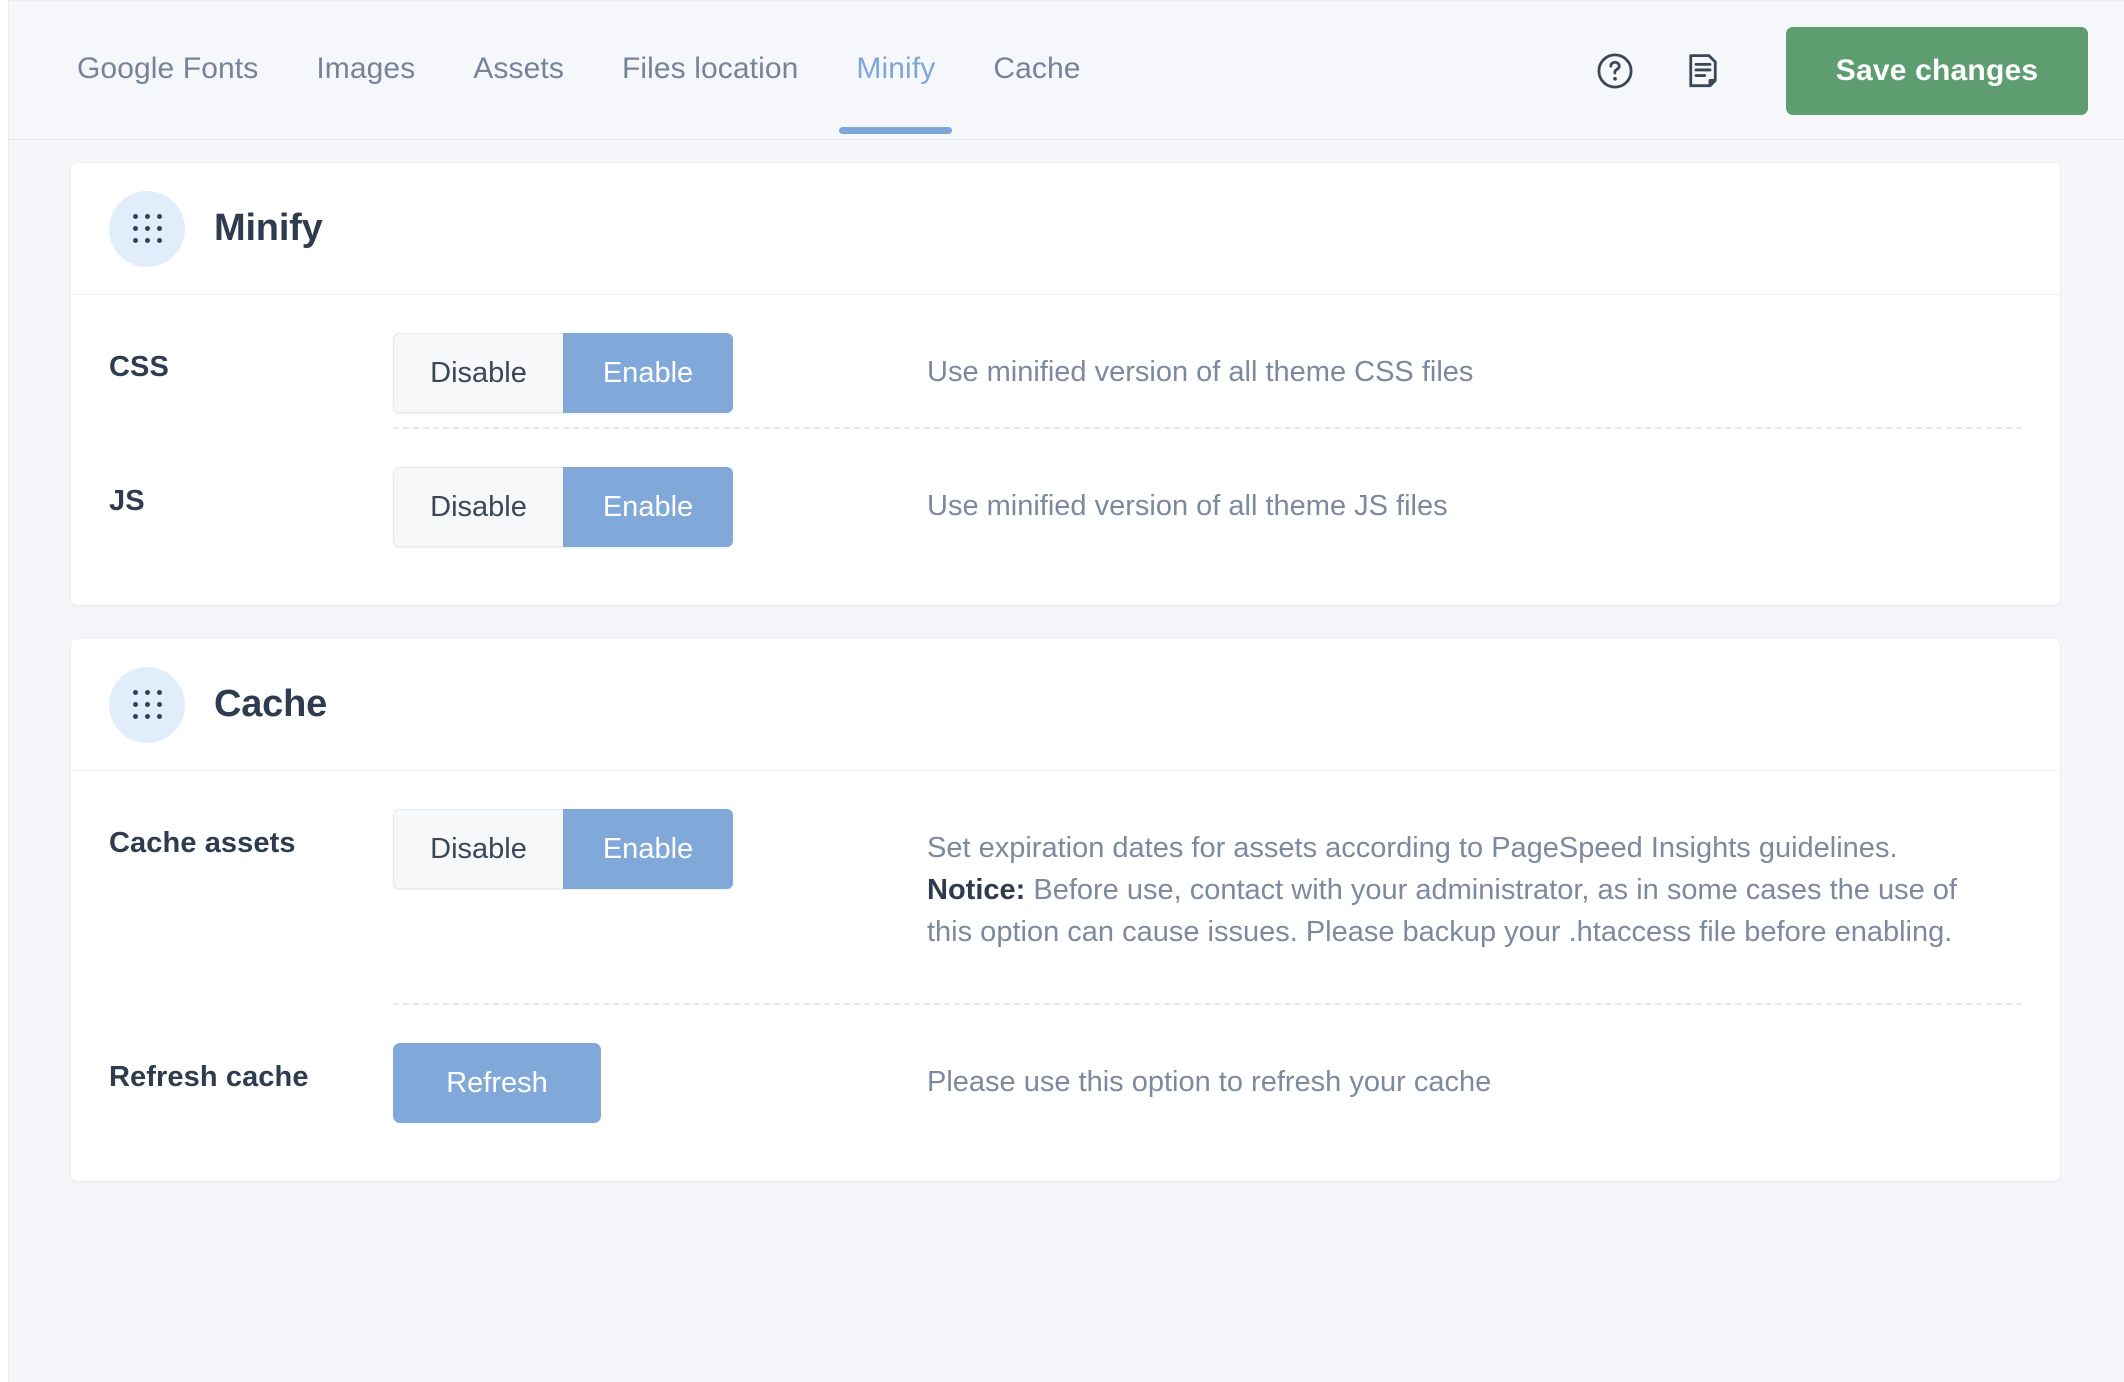 This screenshot has height=1382, width=2124. I want to click on css-minify-toggle: Disable Enable, so click(563, 373).